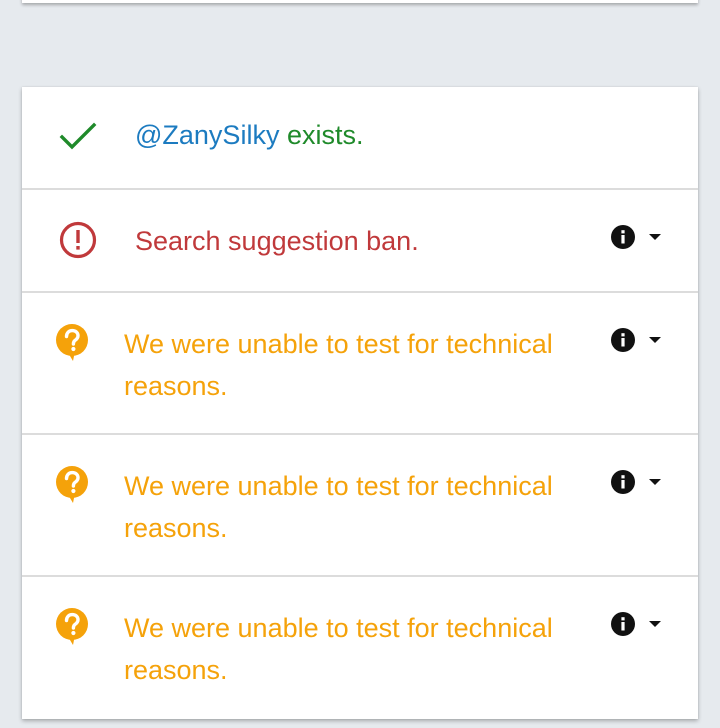  I want to click on result-row-exists: @ZanySilky exists., so click(360, 138).